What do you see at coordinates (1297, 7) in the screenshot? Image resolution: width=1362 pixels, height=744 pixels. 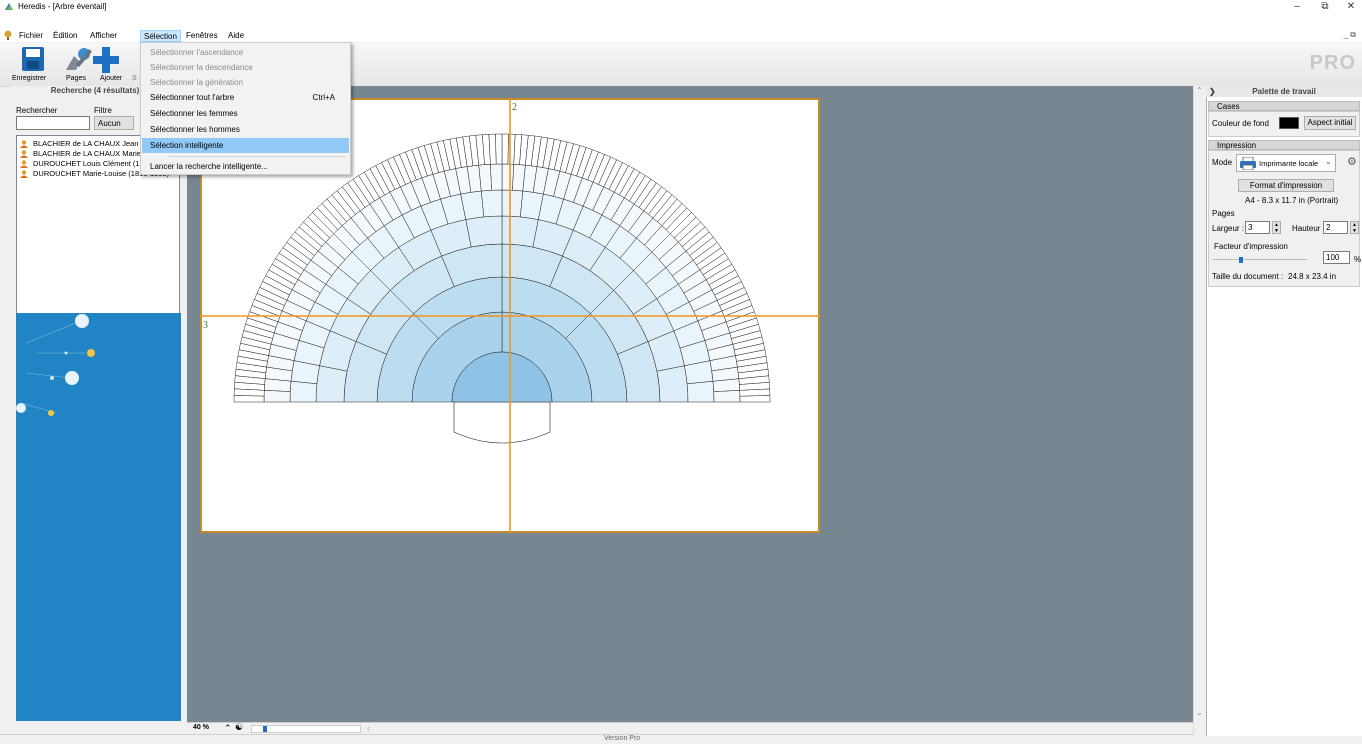 I see `minimize-icon: –` at bounding box center [1297, 7].